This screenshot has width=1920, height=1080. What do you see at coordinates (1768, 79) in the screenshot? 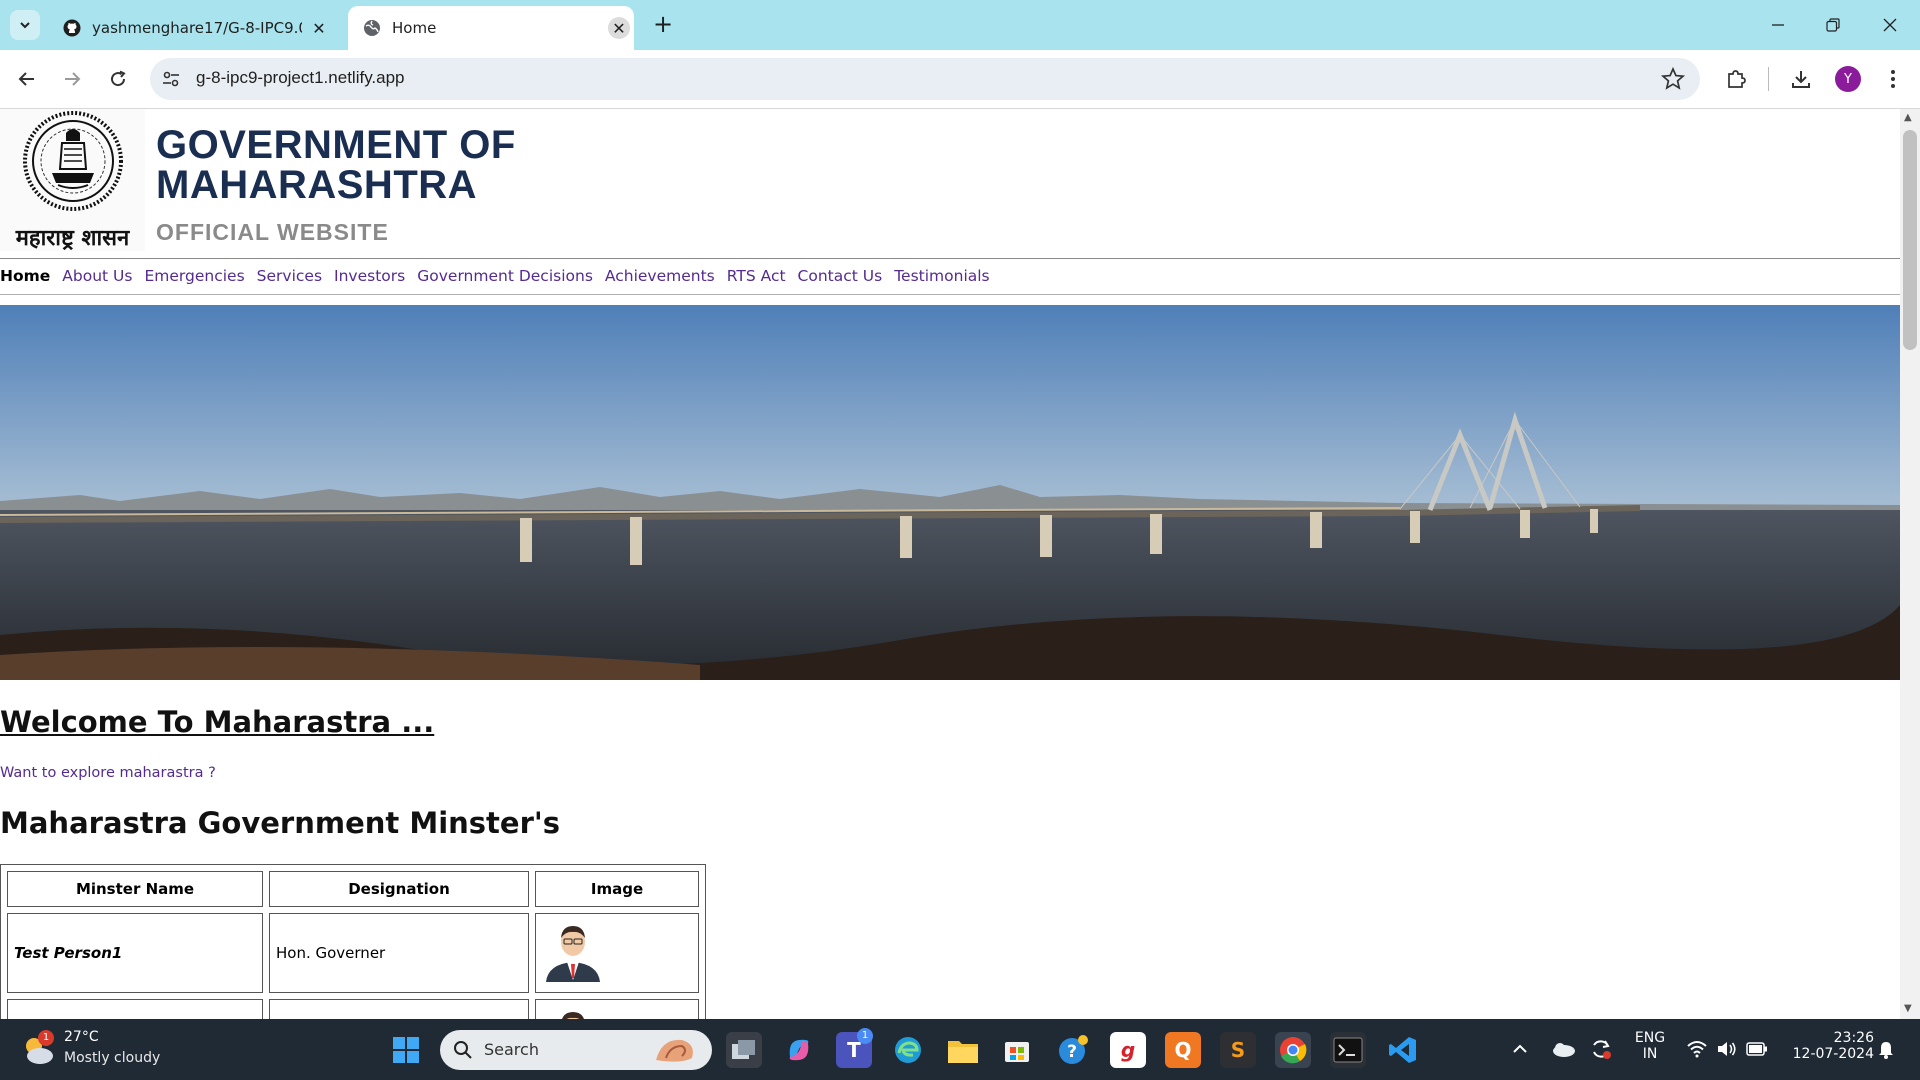
I see `toolbar-divider` at bounding box center [1768, 79].